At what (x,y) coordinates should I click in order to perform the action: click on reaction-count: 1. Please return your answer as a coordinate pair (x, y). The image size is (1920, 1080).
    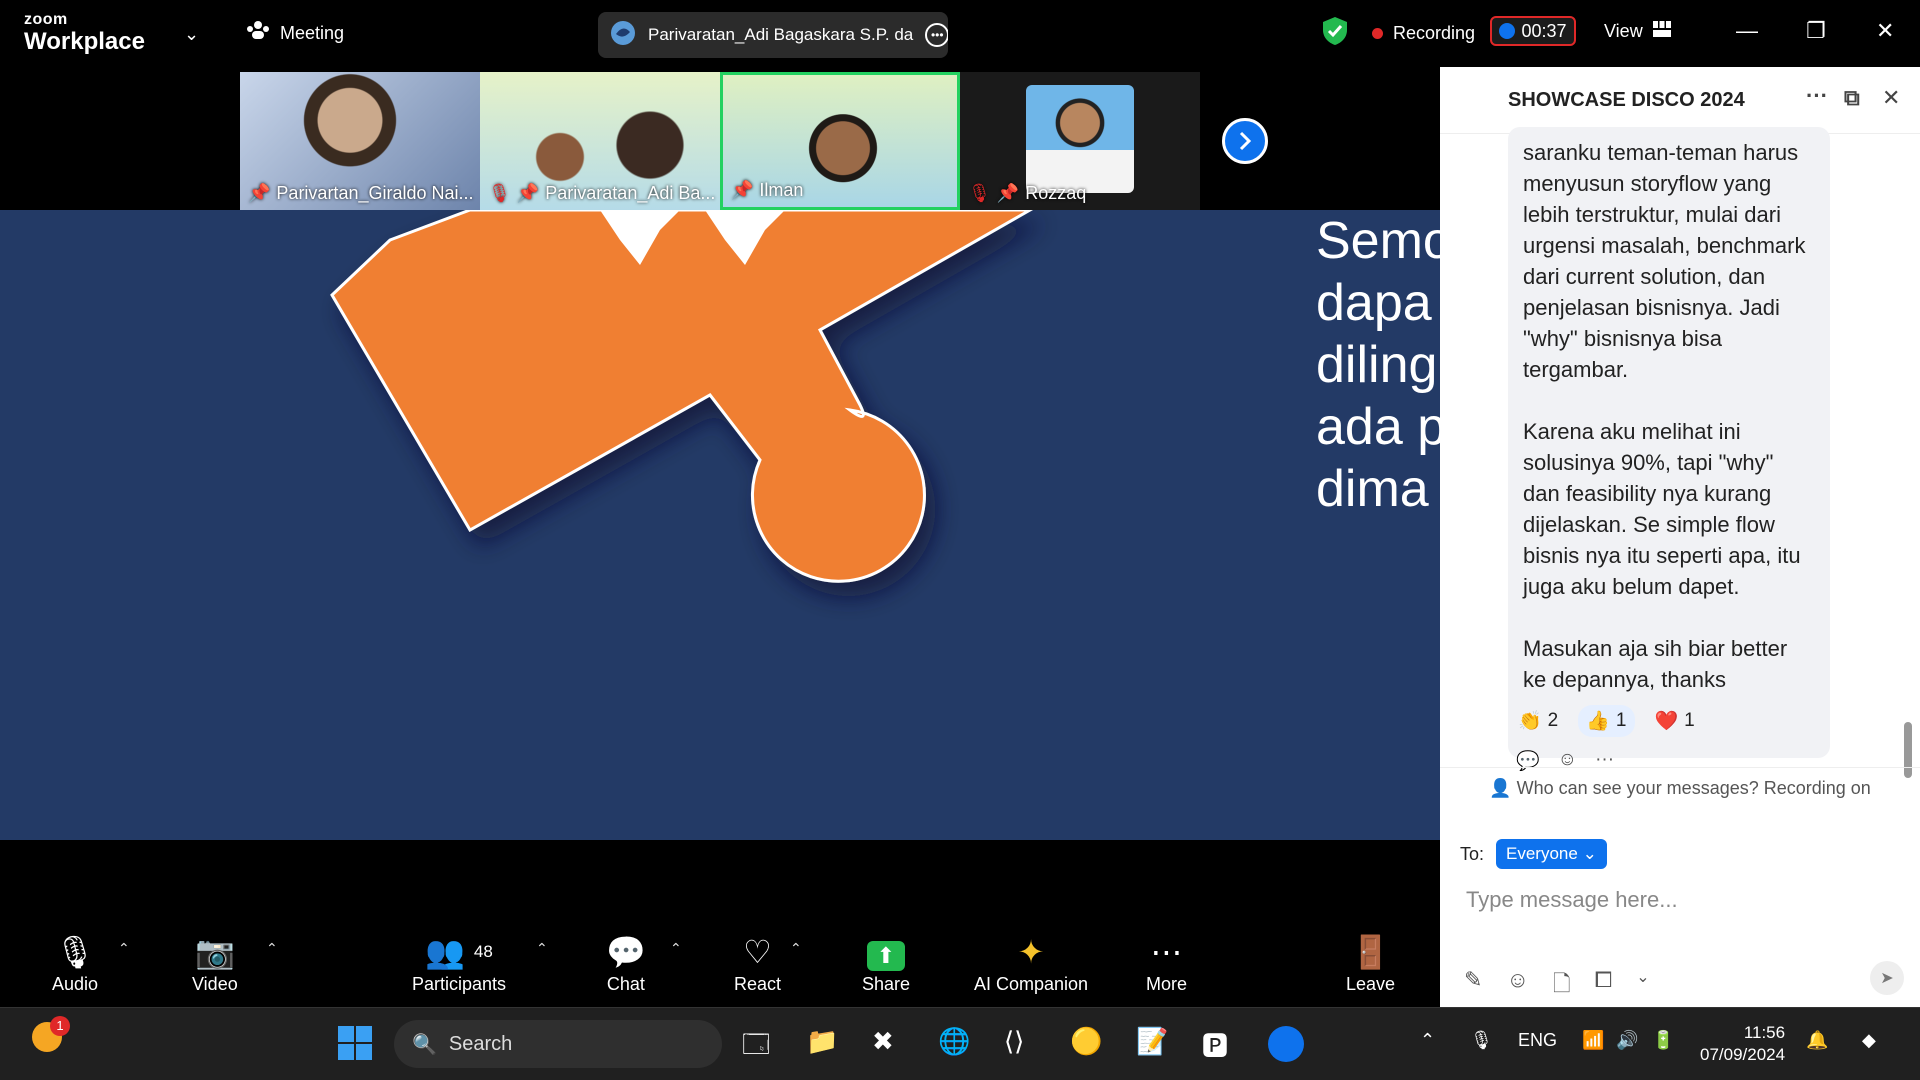
    Looking at the image, I should click on (1689, 720).